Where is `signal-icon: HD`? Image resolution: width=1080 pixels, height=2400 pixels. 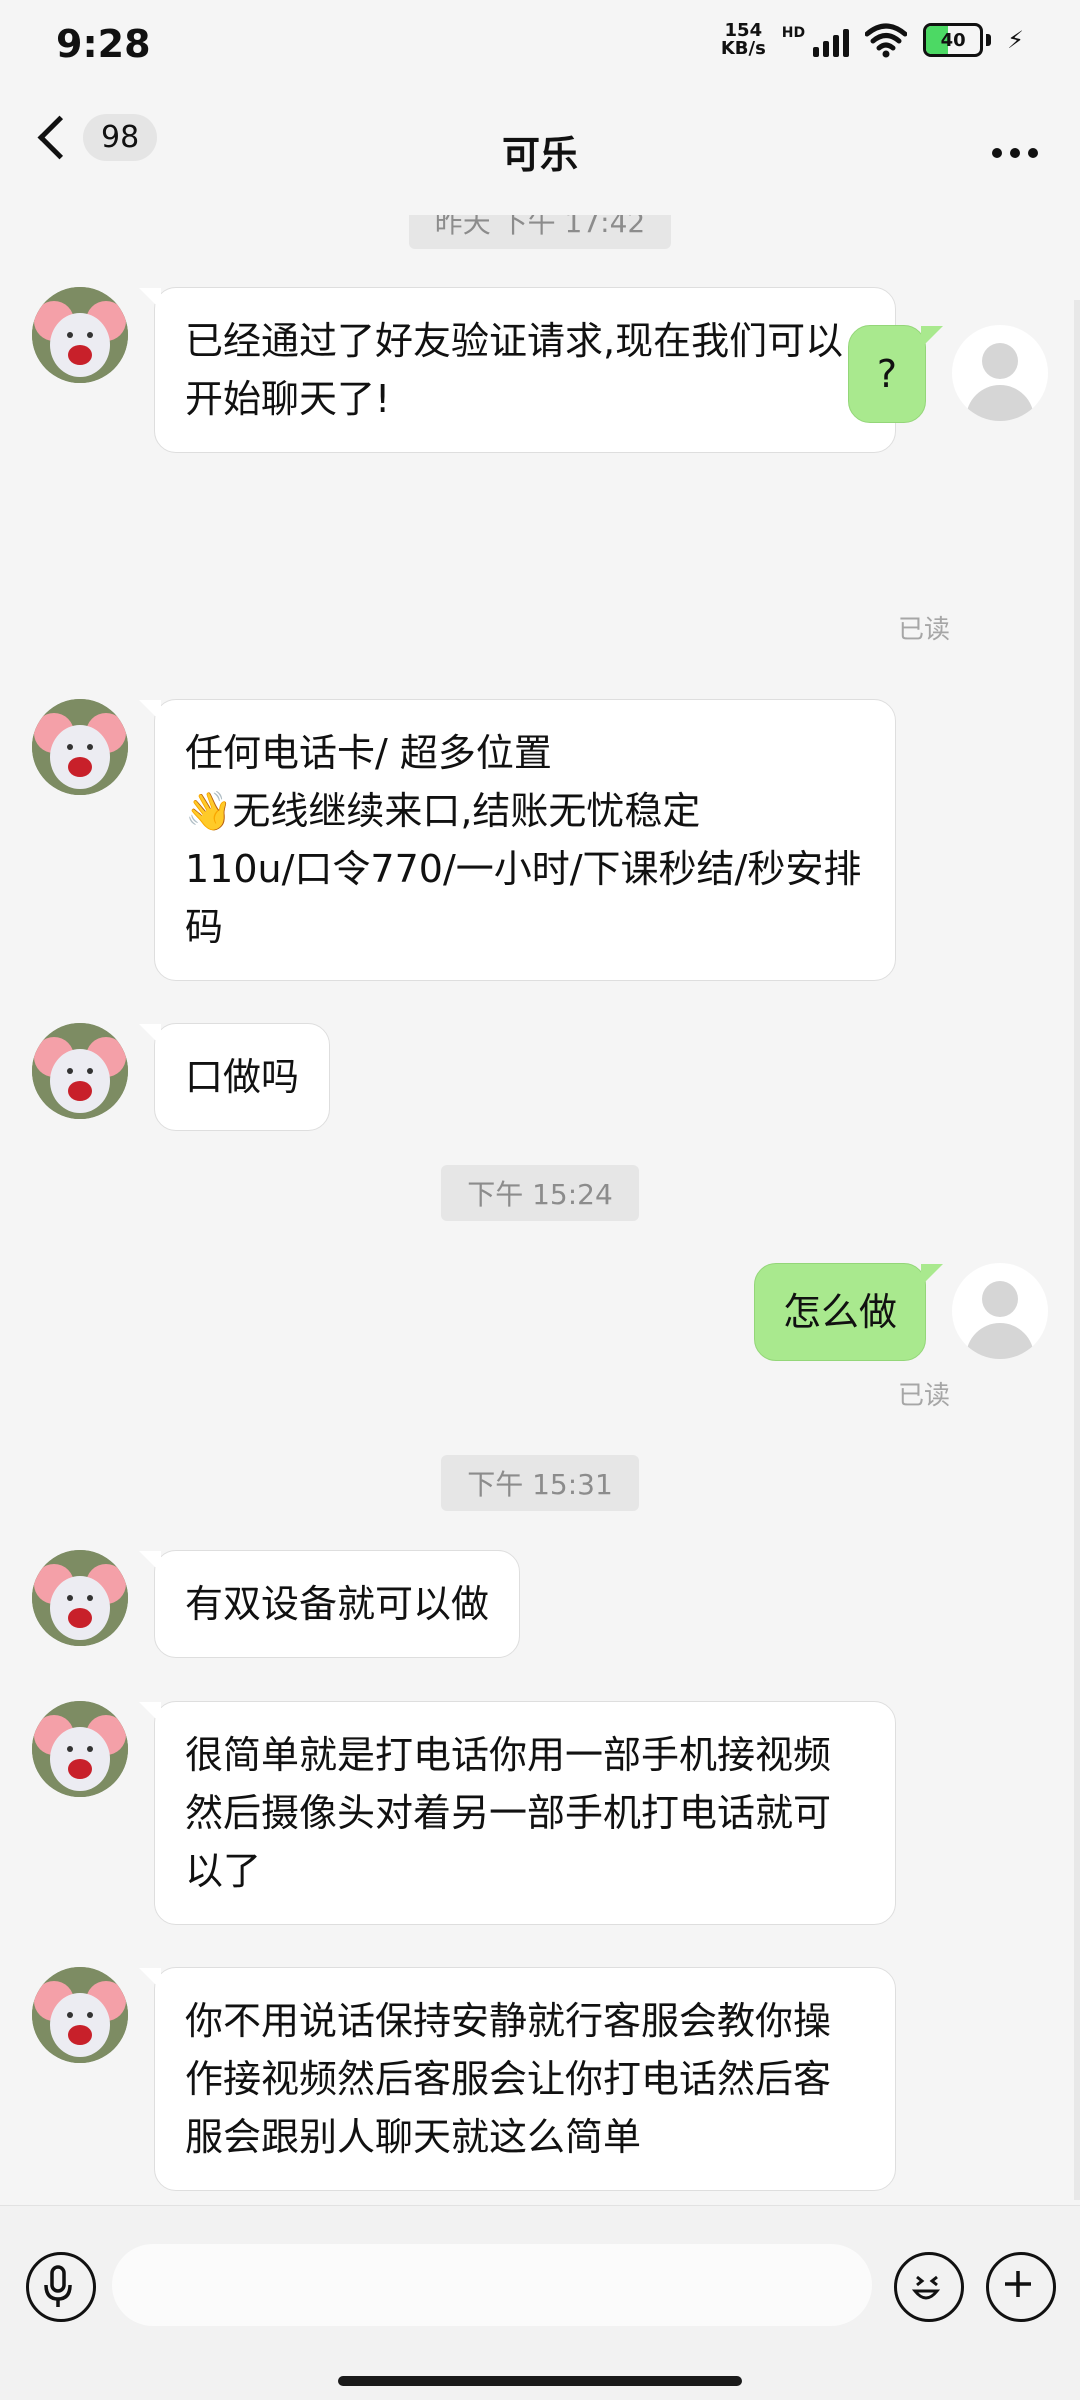 signal-icon: HD is located at coordinates (815, 40).